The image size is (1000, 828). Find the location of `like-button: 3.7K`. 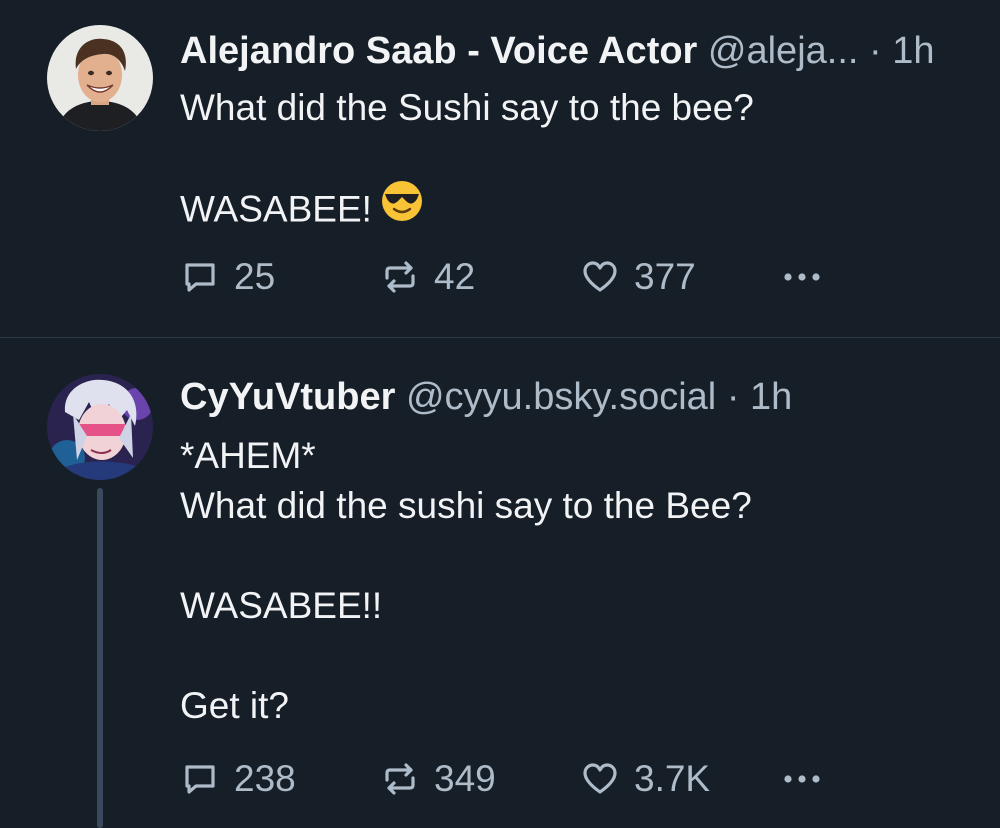

like-button: 3.7K is located at coordinates (645, 779).